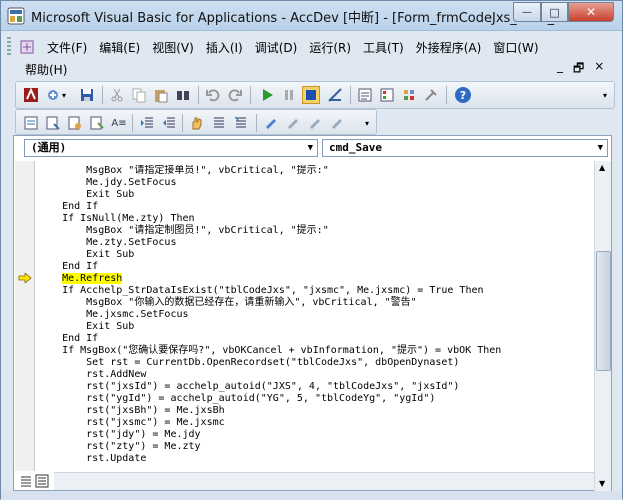 This screenshot has width=623, height=500. Describe the element at coordinates (219, 123) in the screenshot. I see `comment-block-button` at that location.